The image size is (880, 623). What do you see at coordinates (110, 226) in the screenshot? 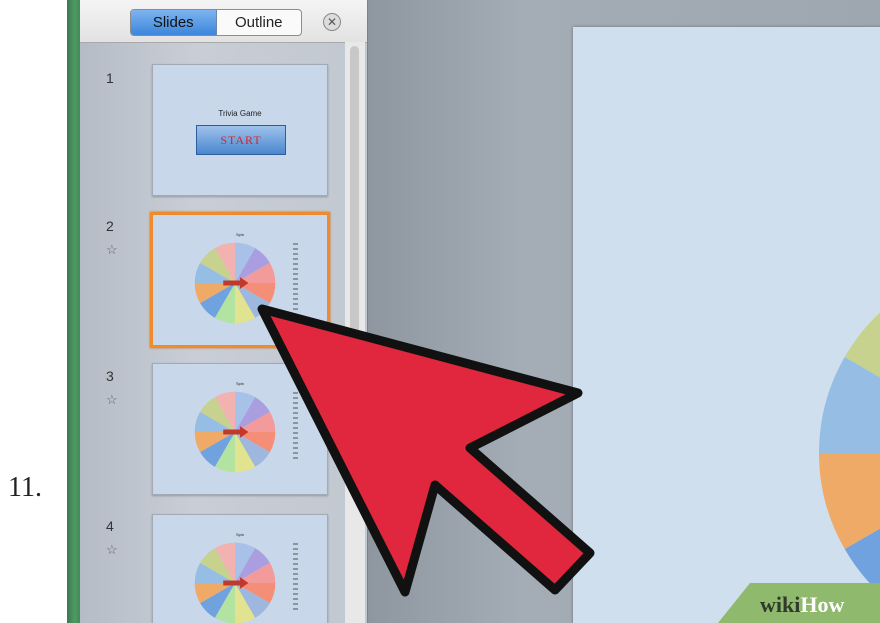
I see `slide-number: 2` at bounding box center [110, 226].